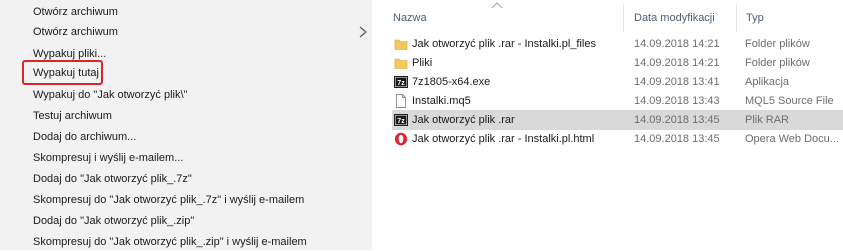 Image resolution: width=843 pixels, height=251 pixels. What do you see at coordinates (617, 63) in the screenshot?
I see `file-row: Pliki 14.09.2018 14:21 Folder plików` at bounding box center [617, 63].